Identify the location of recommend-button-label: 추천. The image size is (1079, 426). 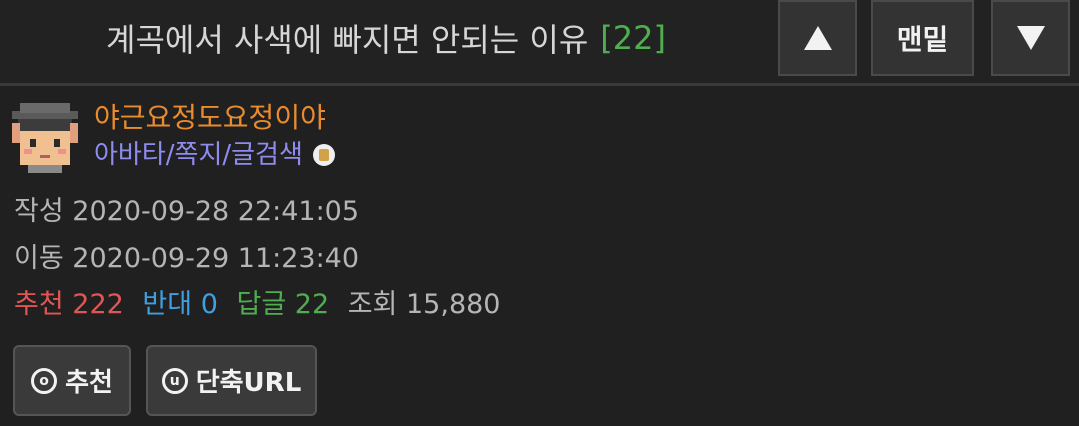
(89, 383).